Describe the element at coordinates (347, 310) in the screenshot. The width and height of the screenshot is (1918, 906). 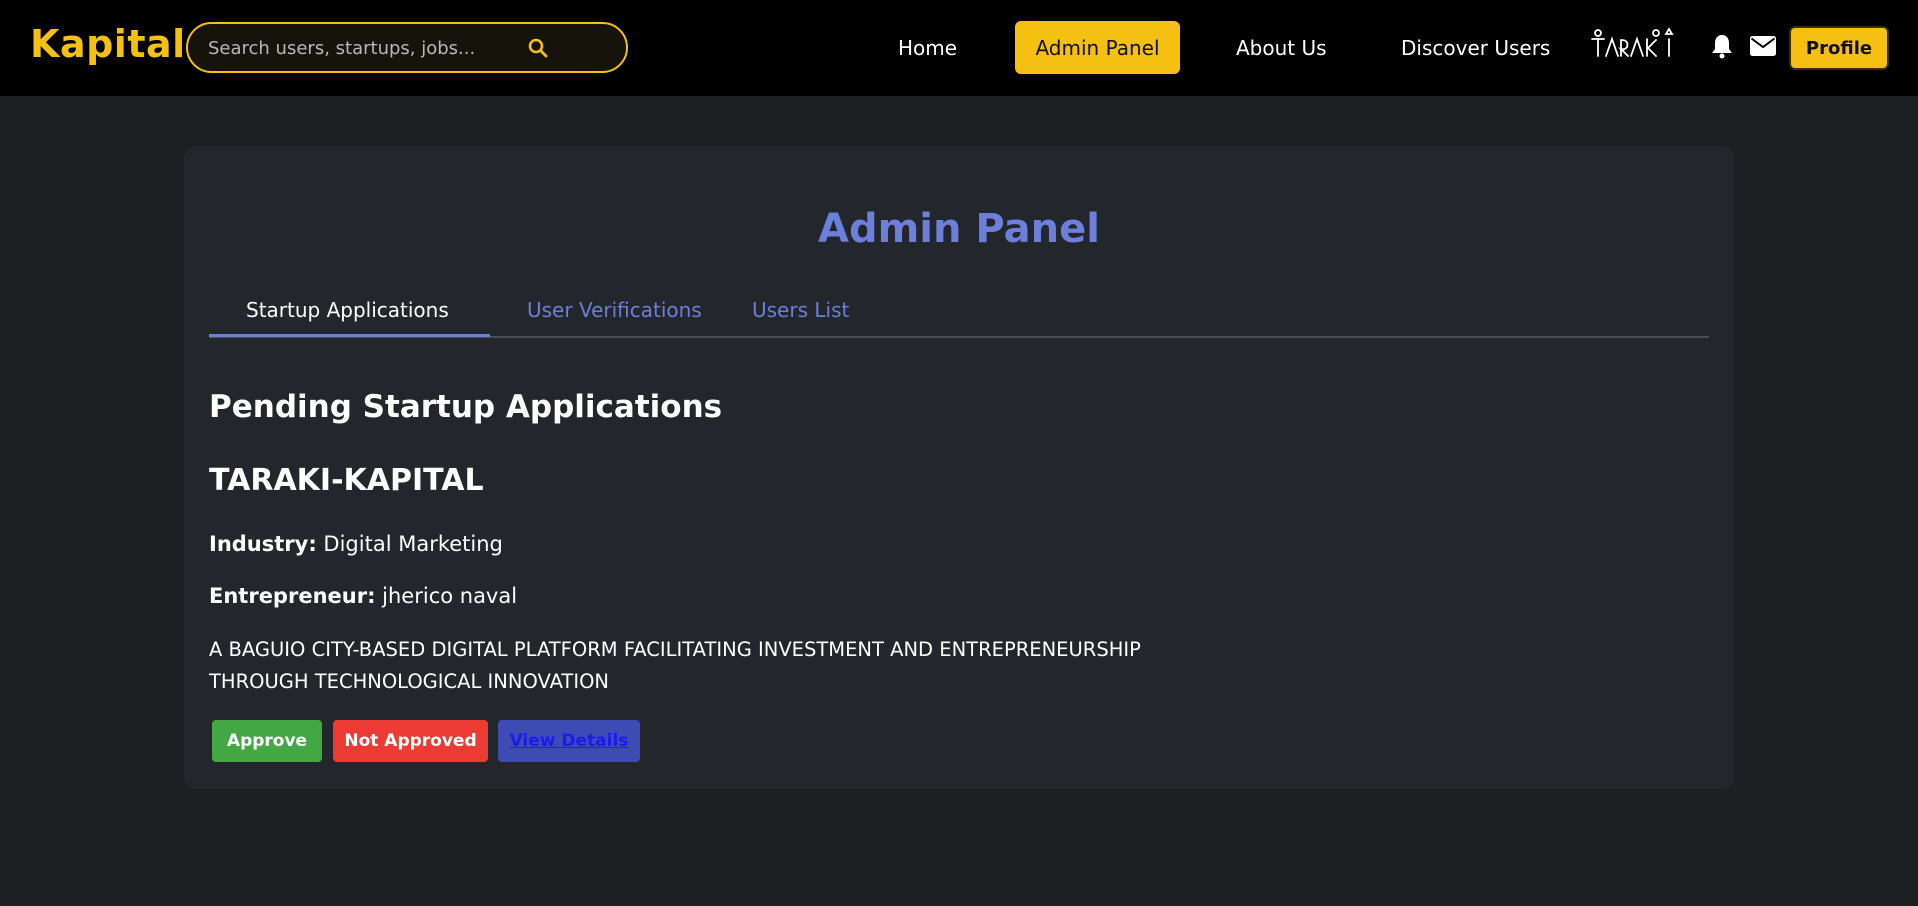
I see `tab-startup-applications: Startup Applications` at that location.